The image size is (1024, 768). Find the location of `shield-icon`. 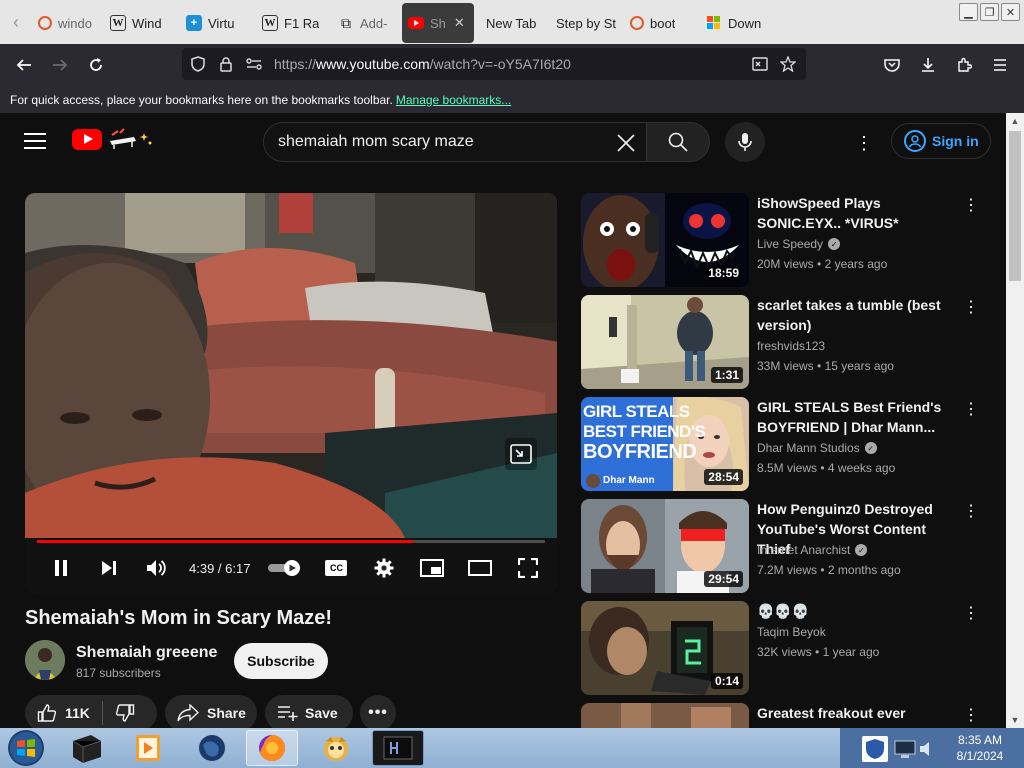

shield-icon is located at coordinates (198, 64).